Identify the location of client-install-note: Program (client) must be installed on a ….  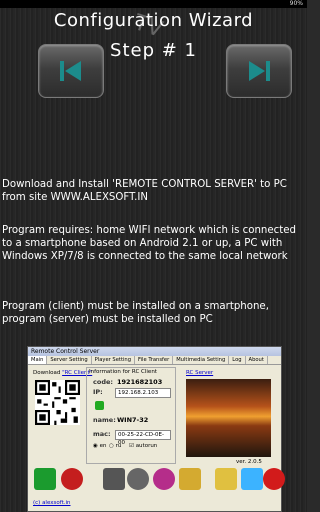
(135, 306).